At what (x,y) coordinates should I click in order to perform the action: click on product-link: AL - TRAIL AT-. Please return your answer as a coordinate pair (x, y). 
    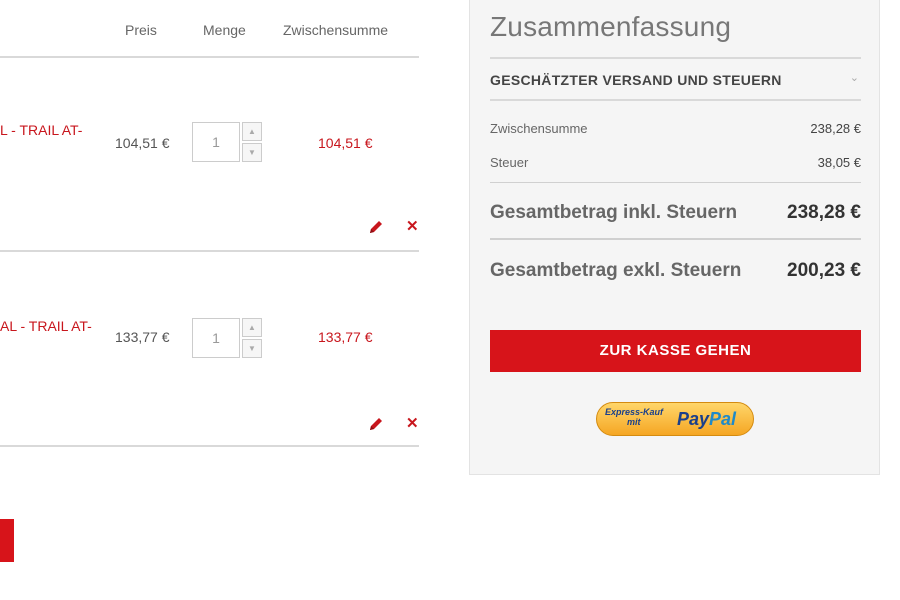
    Looking at the image, I should click on (46, 326).